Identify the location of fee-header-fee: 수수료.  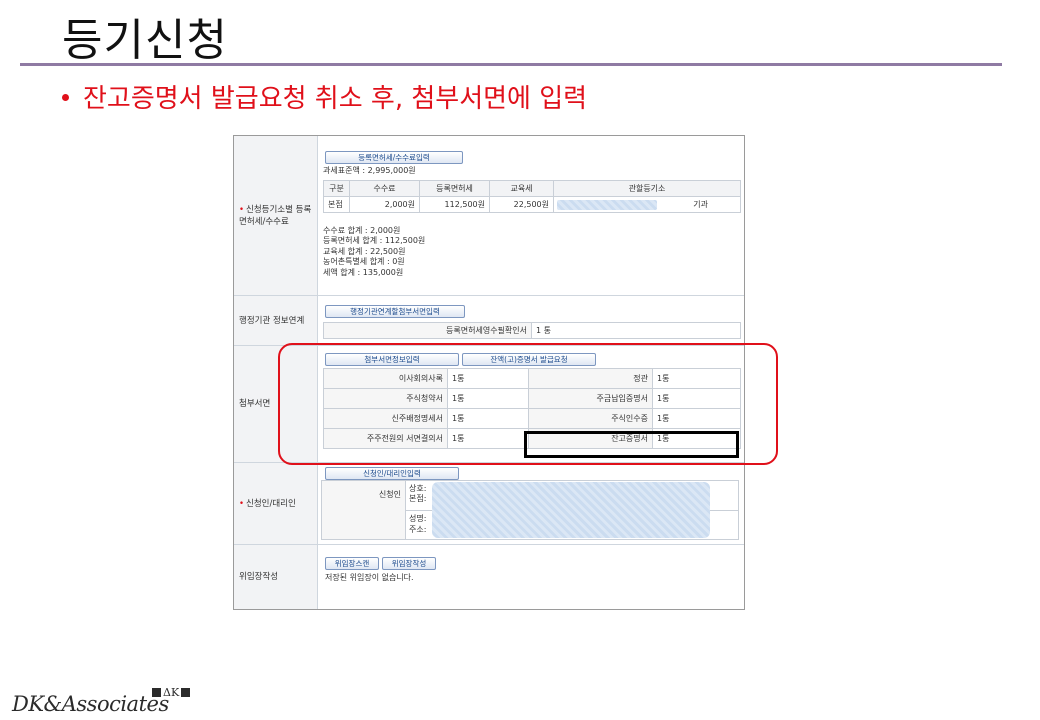
(384, 188).